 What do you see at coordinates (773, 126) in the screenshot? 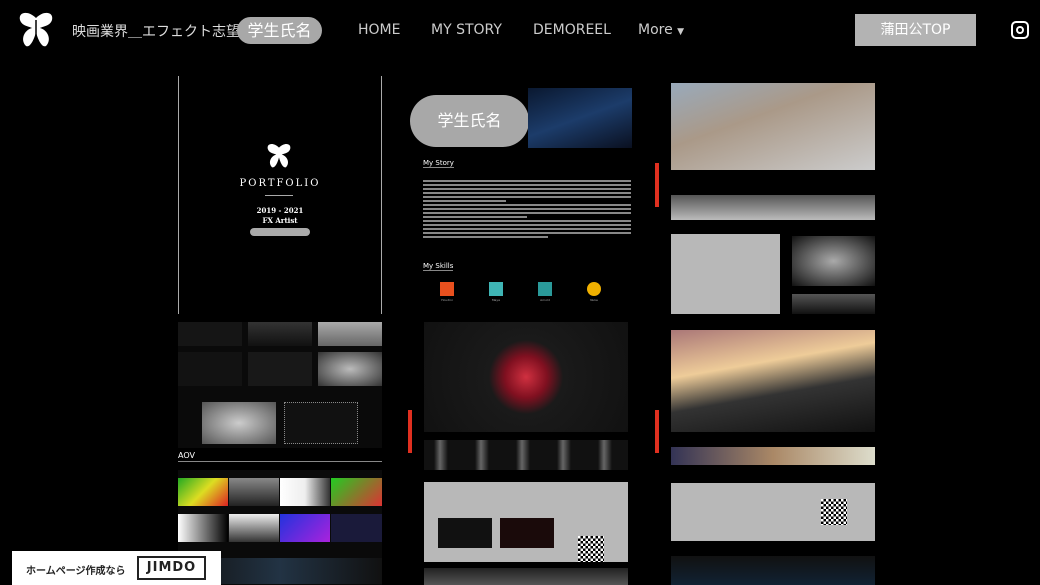
I see `debris-render` at bounding box center [773, 126].